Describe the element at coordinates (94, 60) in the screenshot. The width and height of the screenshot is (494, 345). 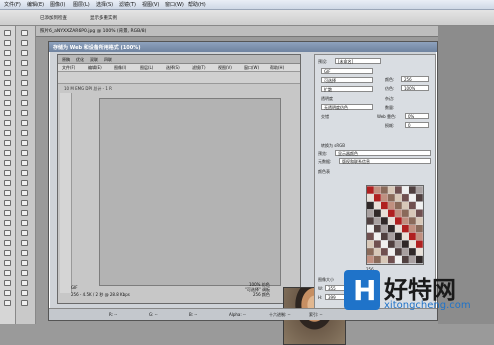
I see `dialog-tab: 双联` at that location.